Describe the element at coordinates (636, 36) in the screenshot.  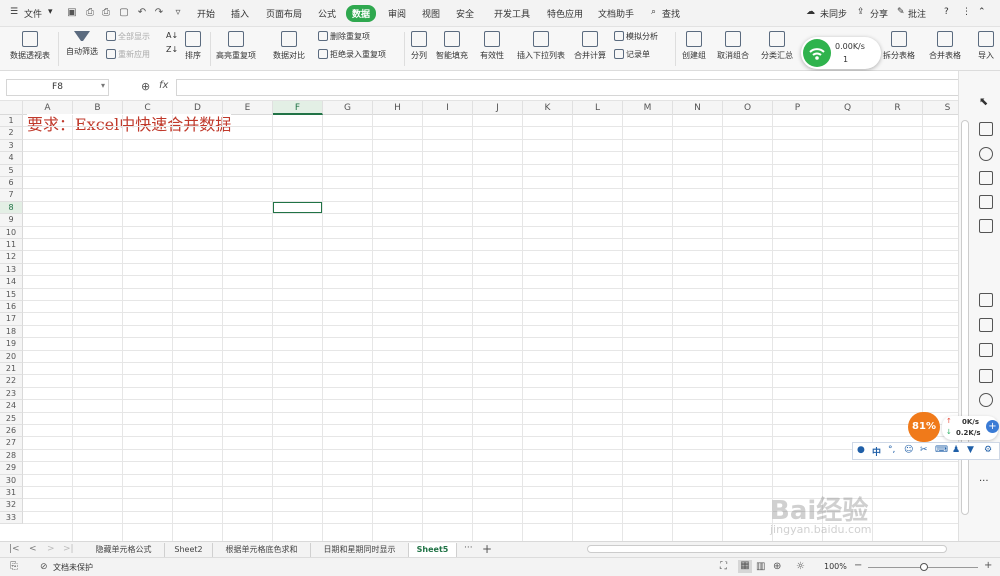
I see `what-if-button: 模拟分析` at that location.